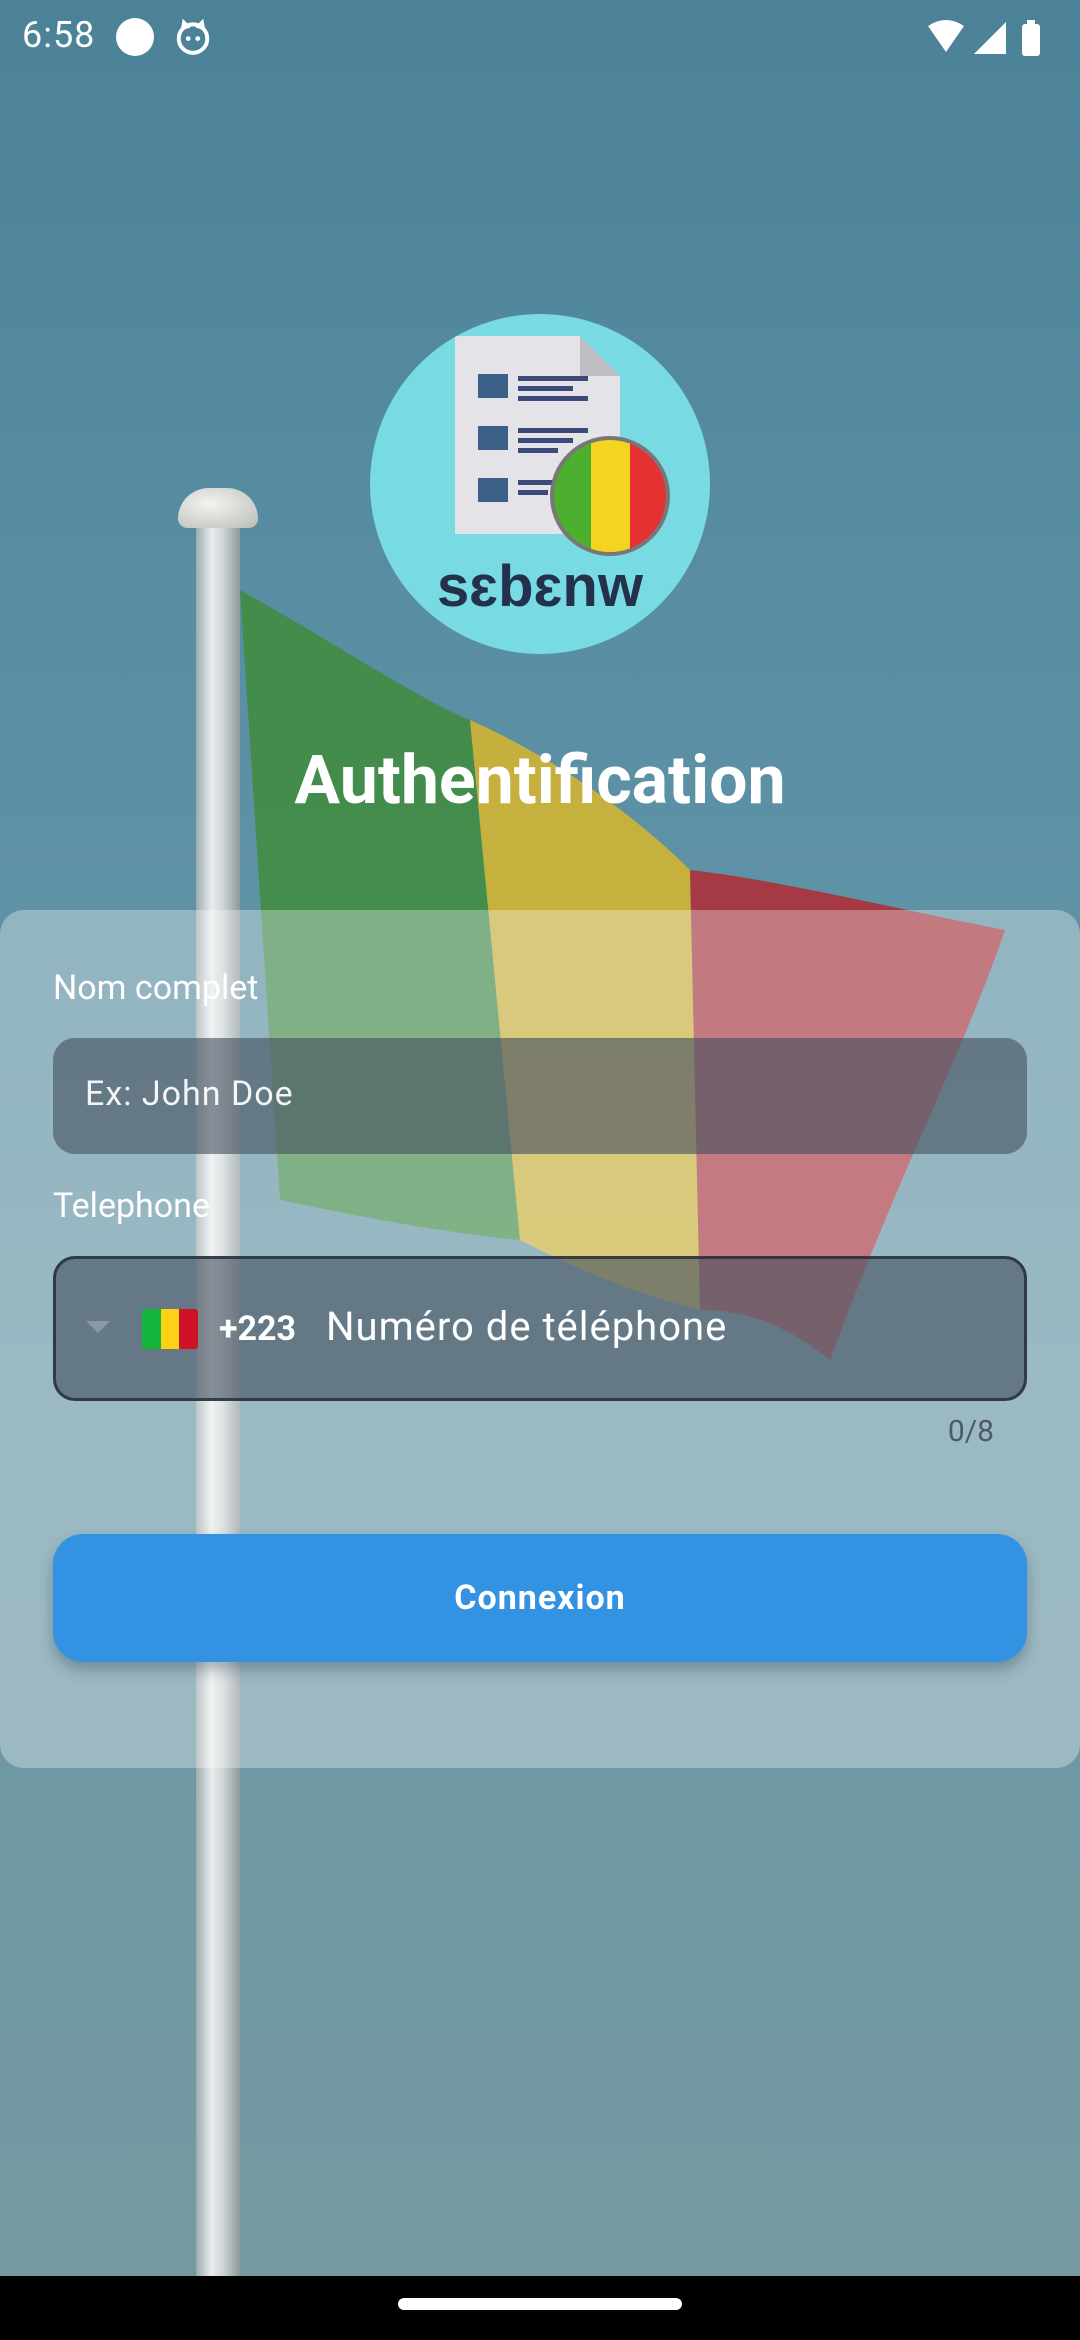 Image resolution: width=1080 pixels, height=2340 pixels. What do you see at coordinates (540, 586) in the screenshot?
I see `logo-text: sɛbɛnw` at bounding box center [540, 586].